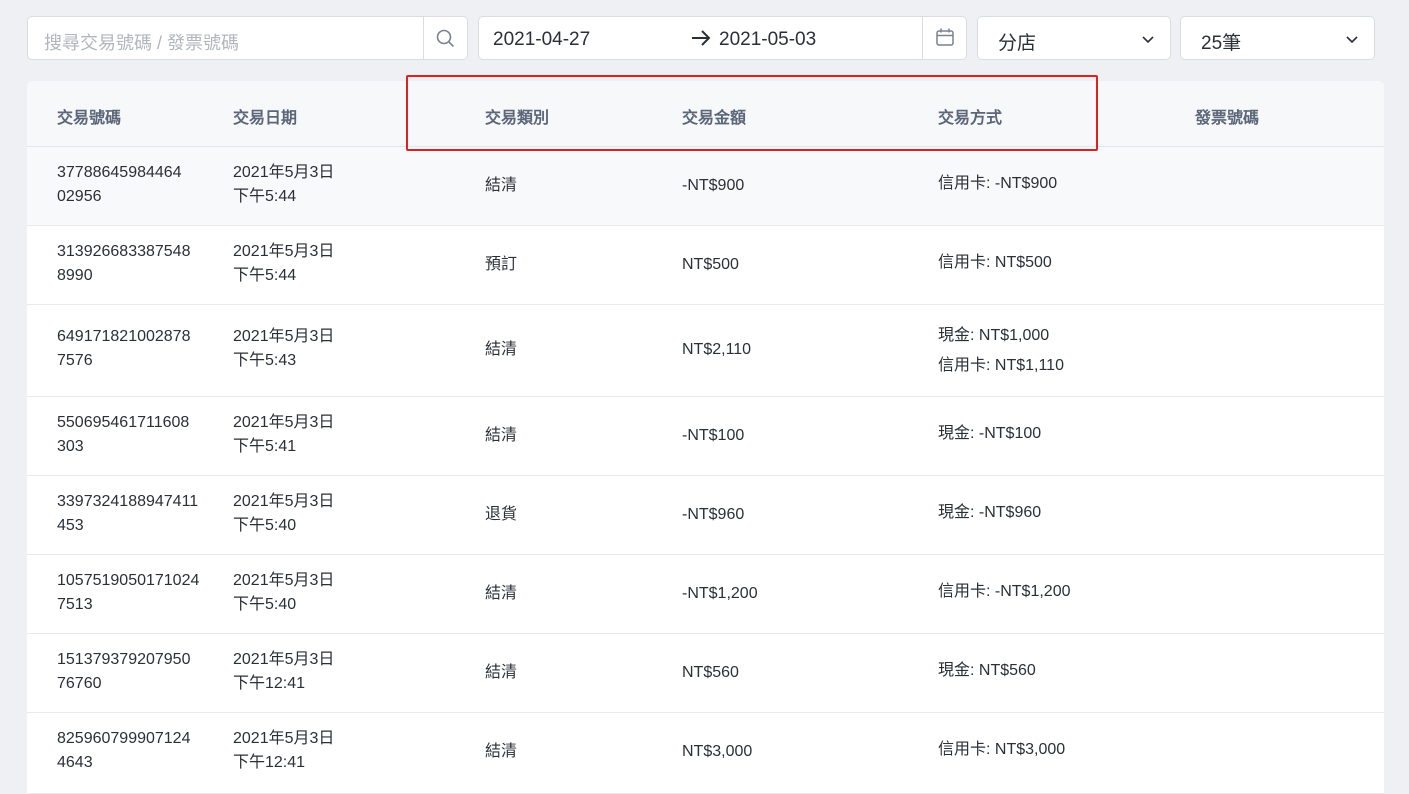 This screenshot has width=1409, height=794. Describe the element at coordinates (713, 185) in the screenshot. I see `transaction-amount: -NT$900` at that location.